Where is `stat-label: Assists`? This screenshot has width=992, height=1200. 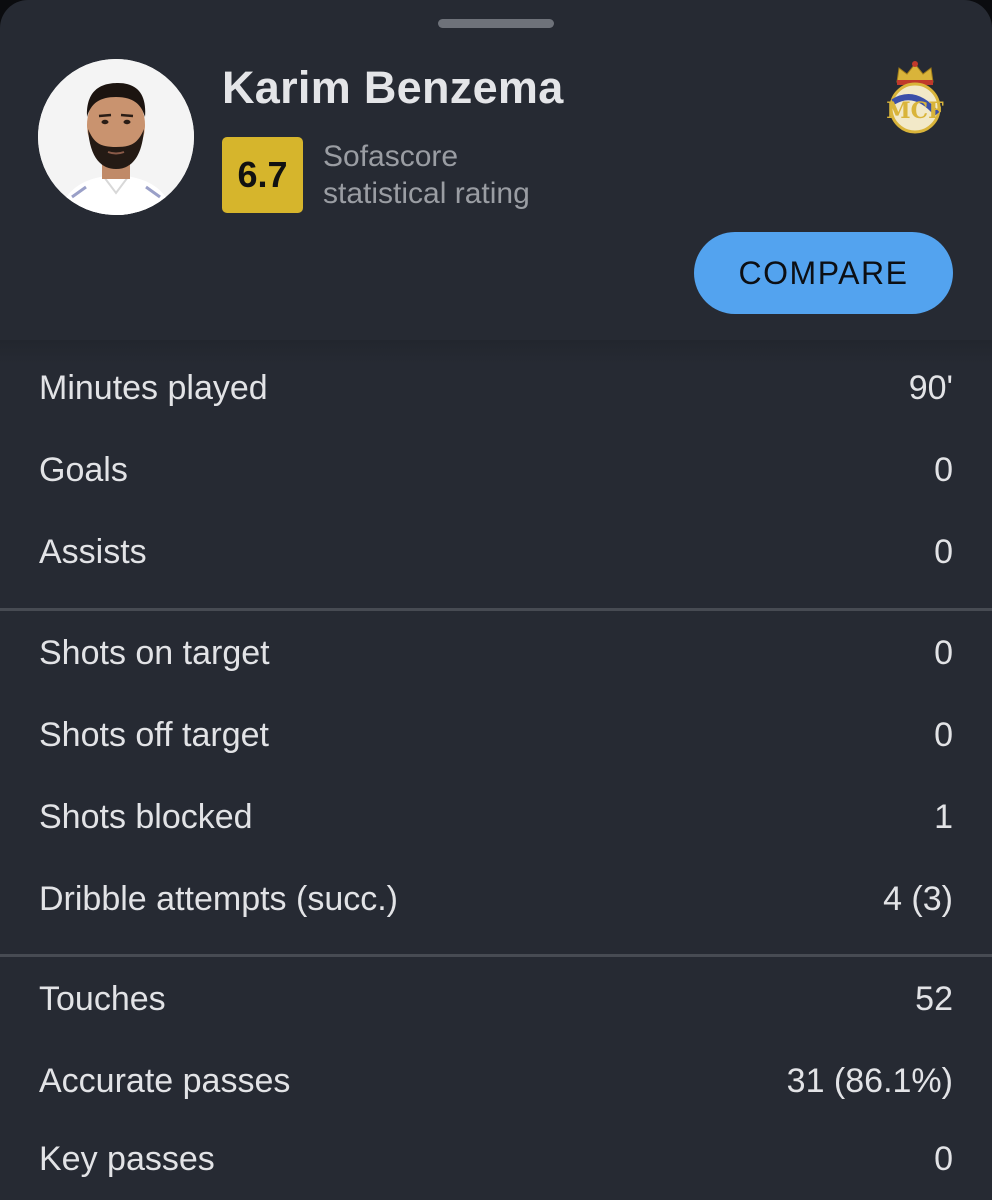 stat-label: Assists is located at coordinates (93, 552).